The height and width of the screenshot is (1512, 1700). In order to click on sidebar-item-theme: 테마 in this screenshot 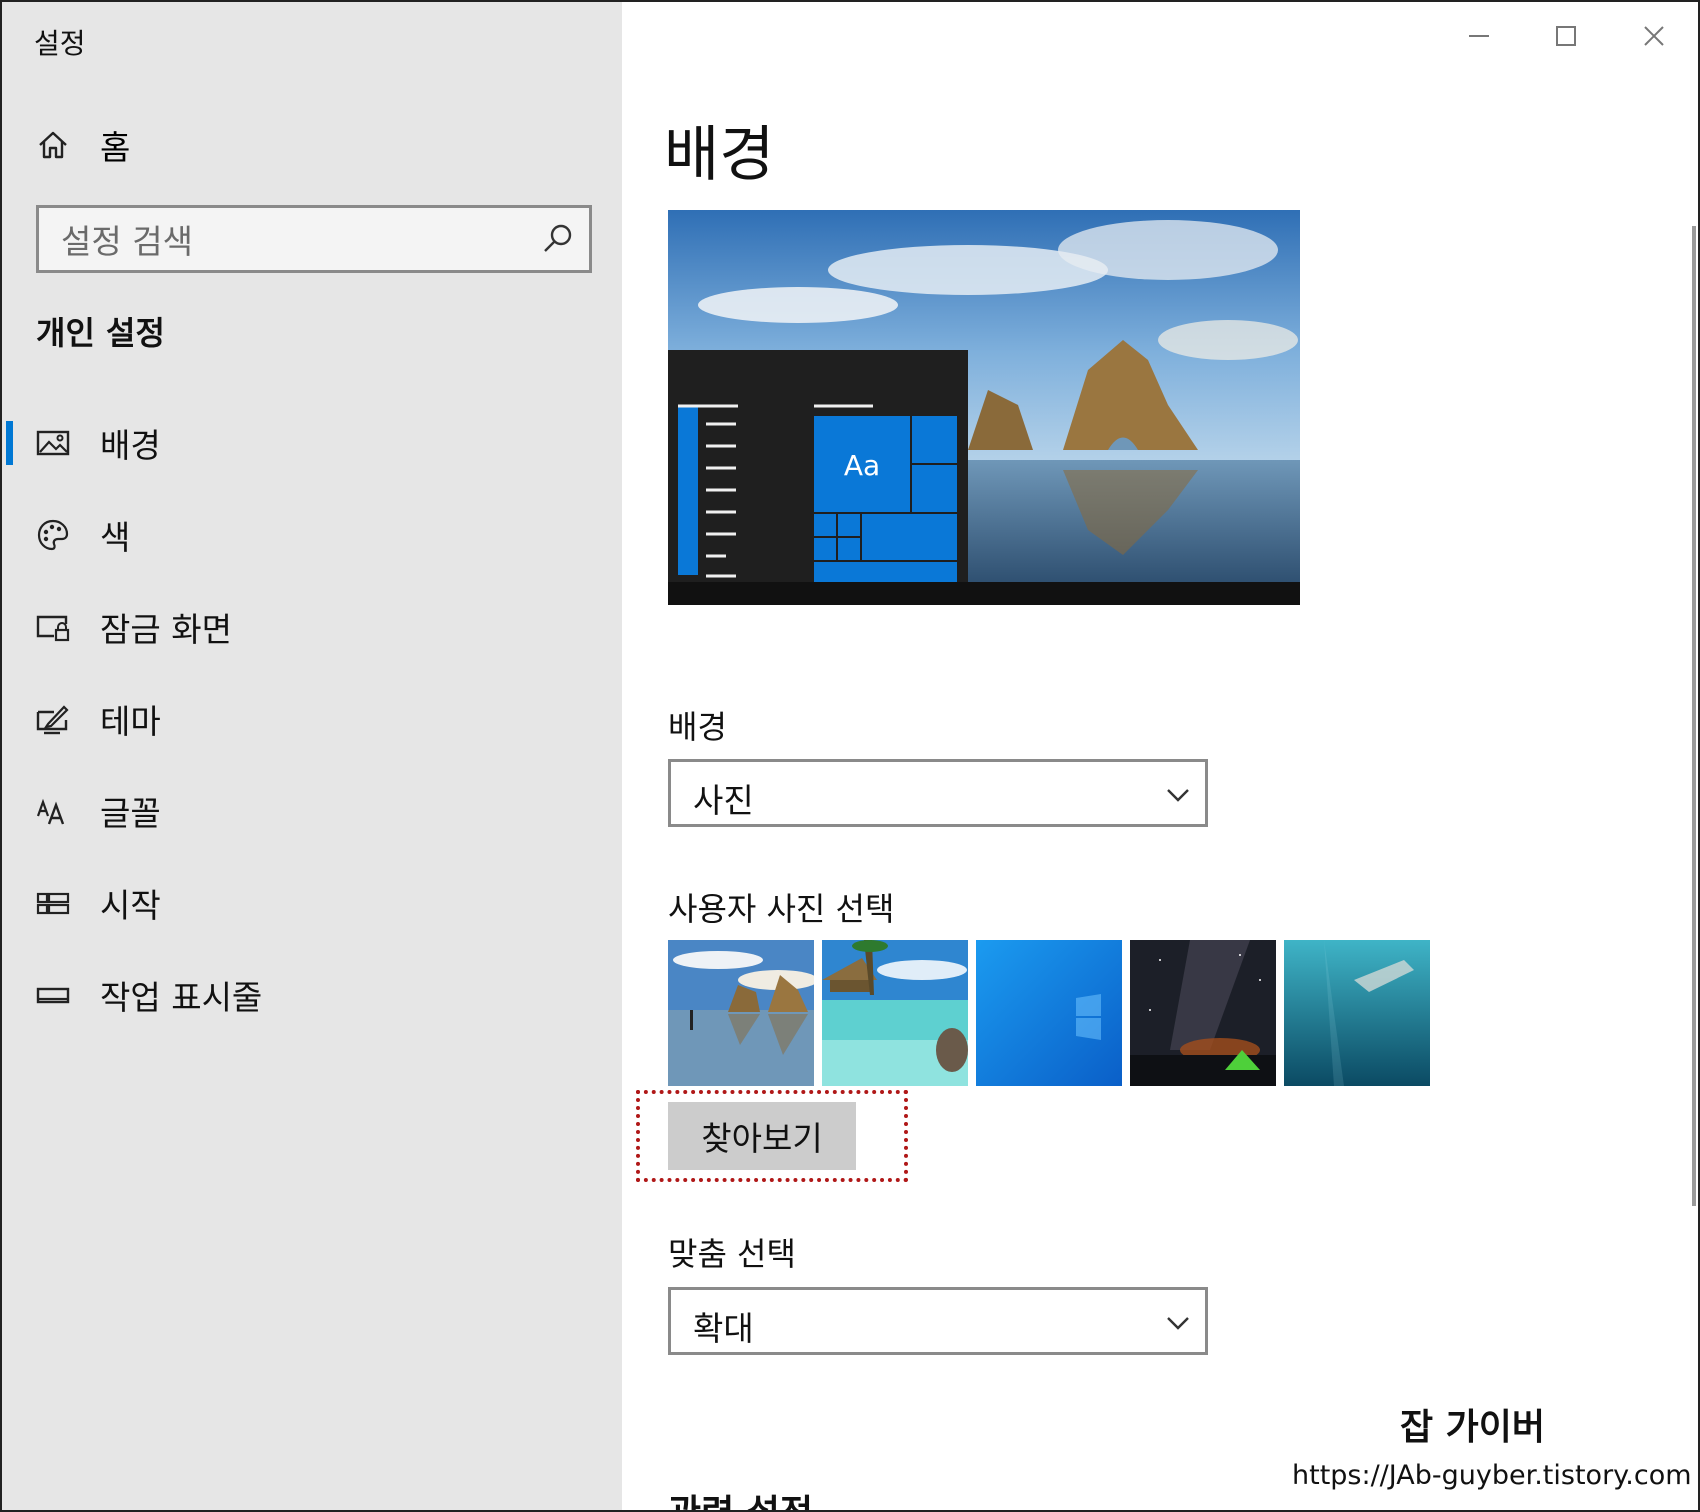, I will do `click(312, 719)`.